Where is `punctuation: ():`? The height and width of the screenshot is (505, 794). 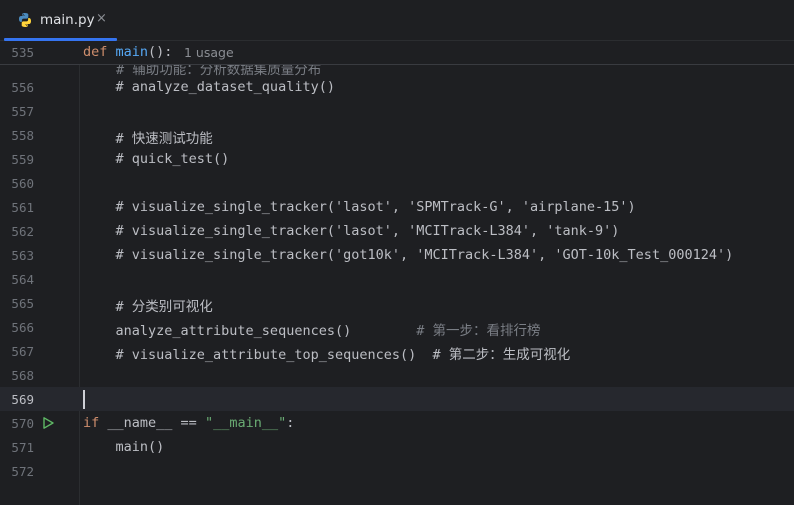 punctuation: (): is located at coordinates (160, 52).